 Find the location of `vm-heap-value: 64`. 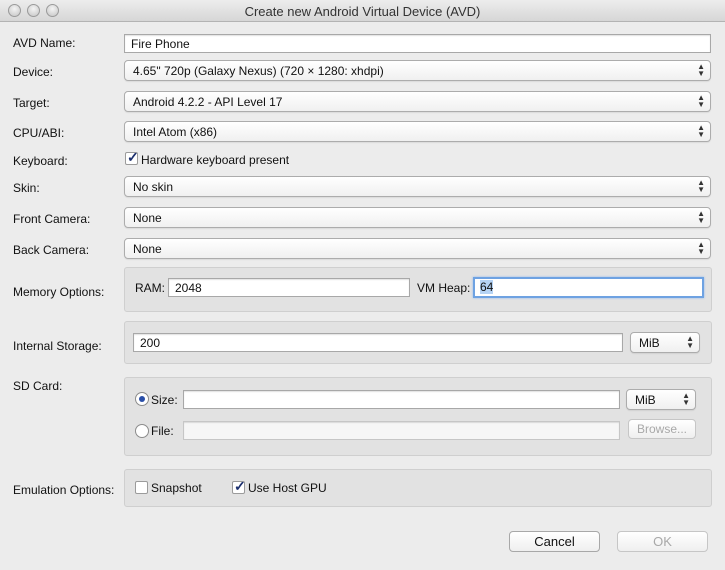

vm-heap-value: 64 is located at coordinates (487, 287).